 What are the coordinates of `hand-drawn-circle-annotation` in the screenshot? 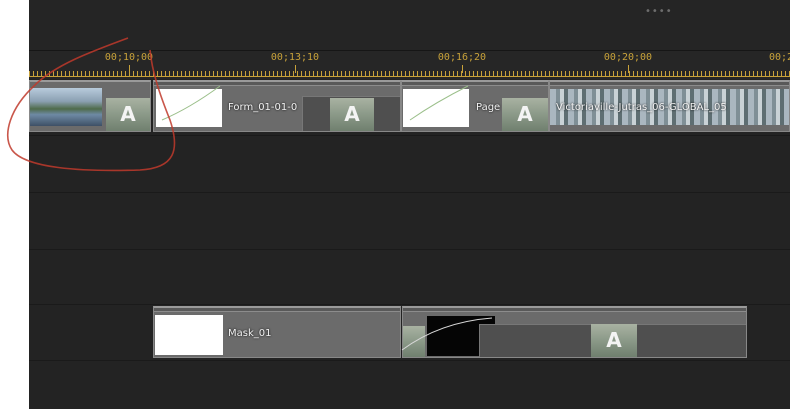 It's located at (91, 104).